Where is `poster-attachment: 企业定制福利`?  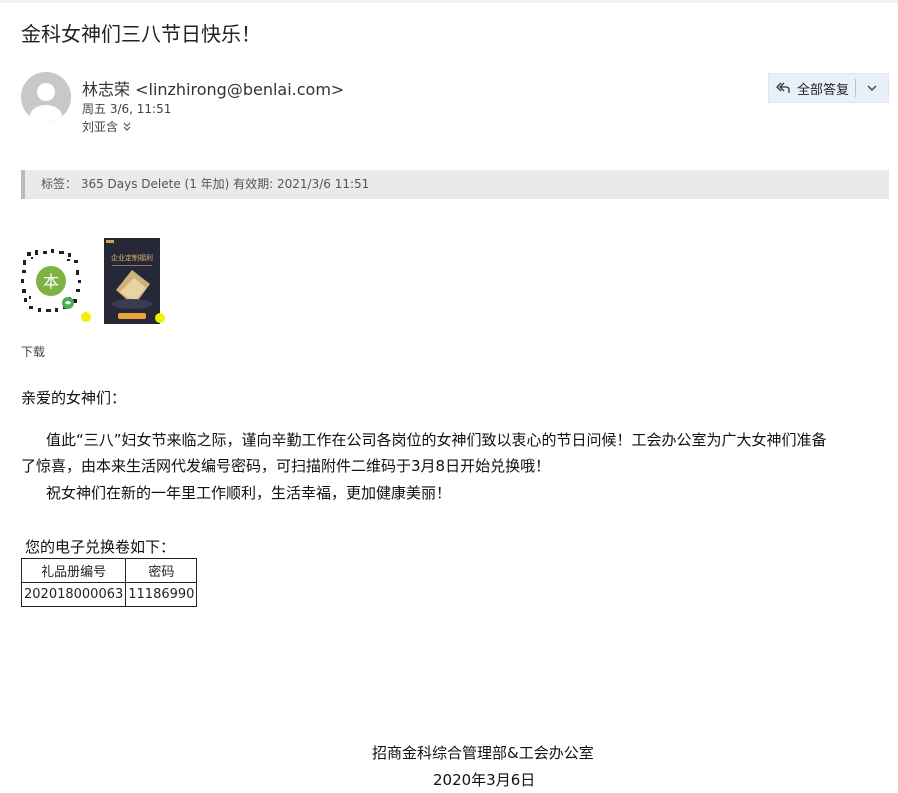 poster-attachment: 企业定制福利 is located at coordinates (132, 281).